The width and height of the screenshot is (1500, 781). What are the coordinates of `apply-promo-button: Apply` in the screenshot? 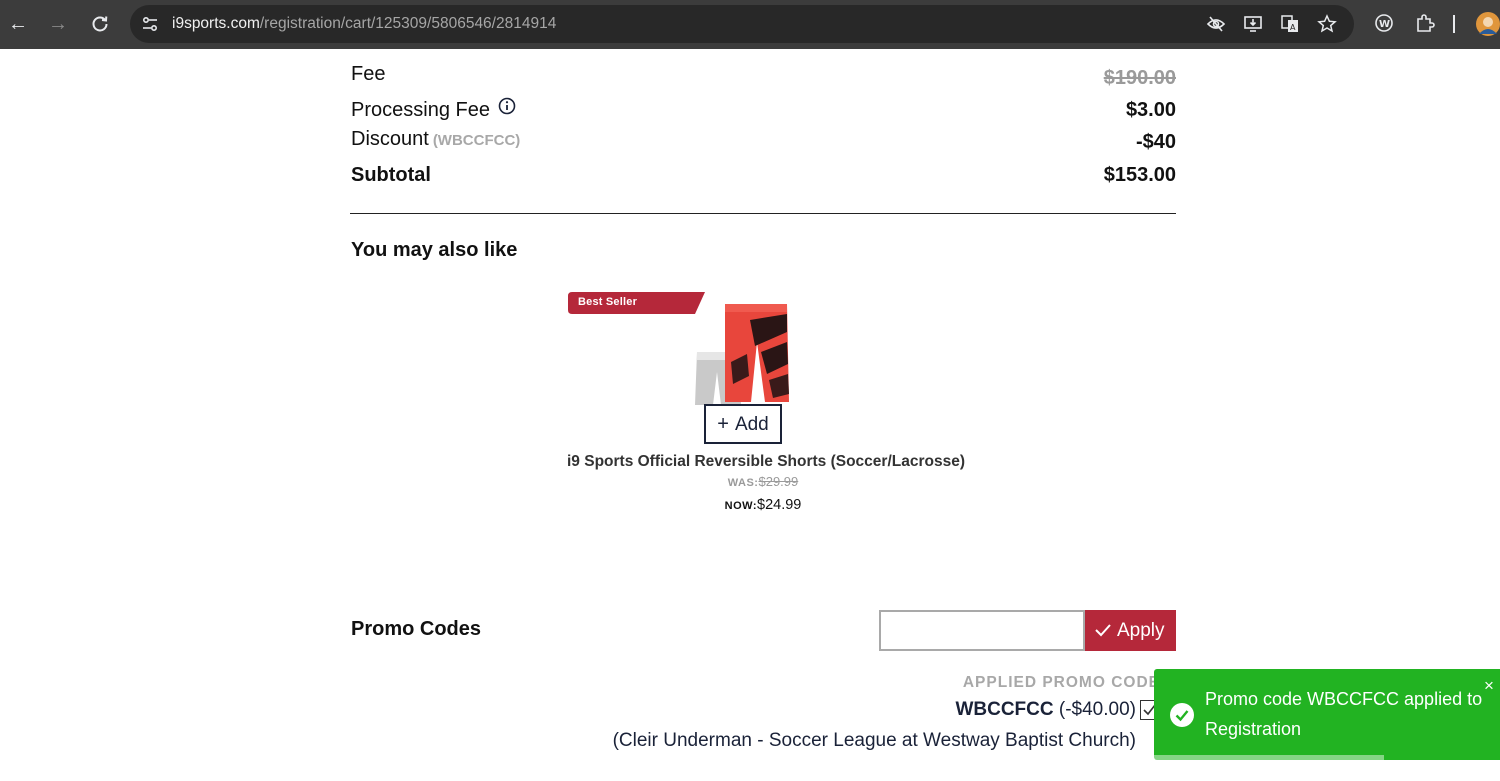 It's located at (1130, 630).